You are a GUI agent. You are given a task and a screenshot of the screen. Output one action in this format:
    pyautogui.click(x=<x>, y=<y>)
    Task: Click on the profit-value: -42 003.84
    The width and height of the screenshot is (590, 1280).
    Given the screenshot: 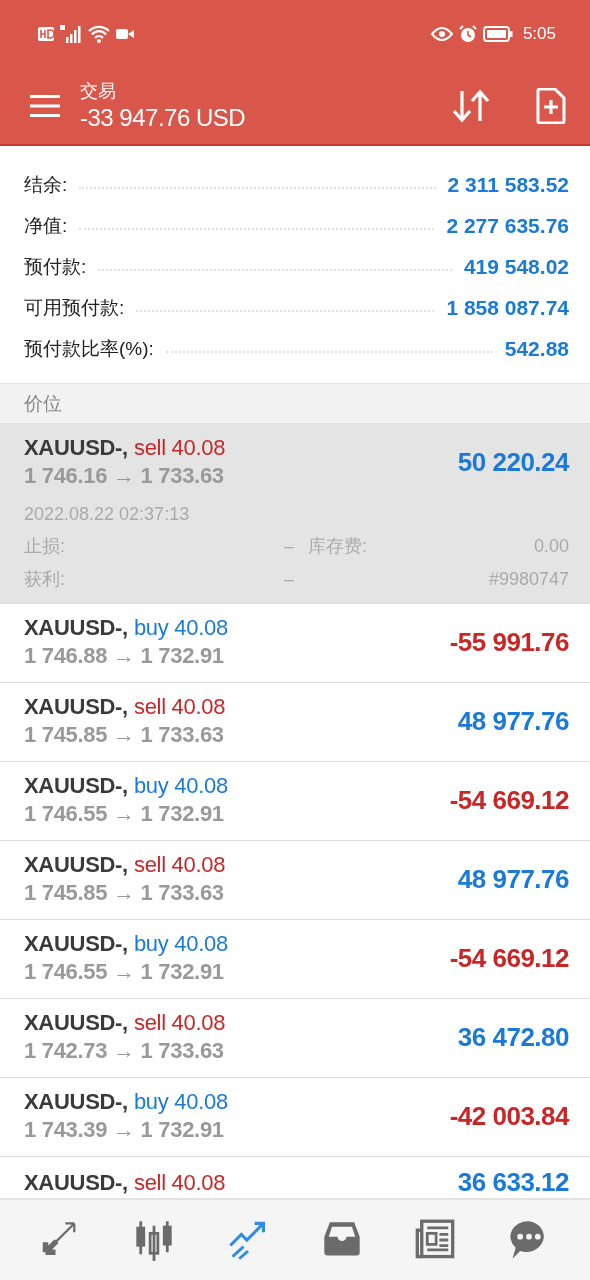 What is the action you would take?
    pyautogui.click(x=509, y=1116)
    